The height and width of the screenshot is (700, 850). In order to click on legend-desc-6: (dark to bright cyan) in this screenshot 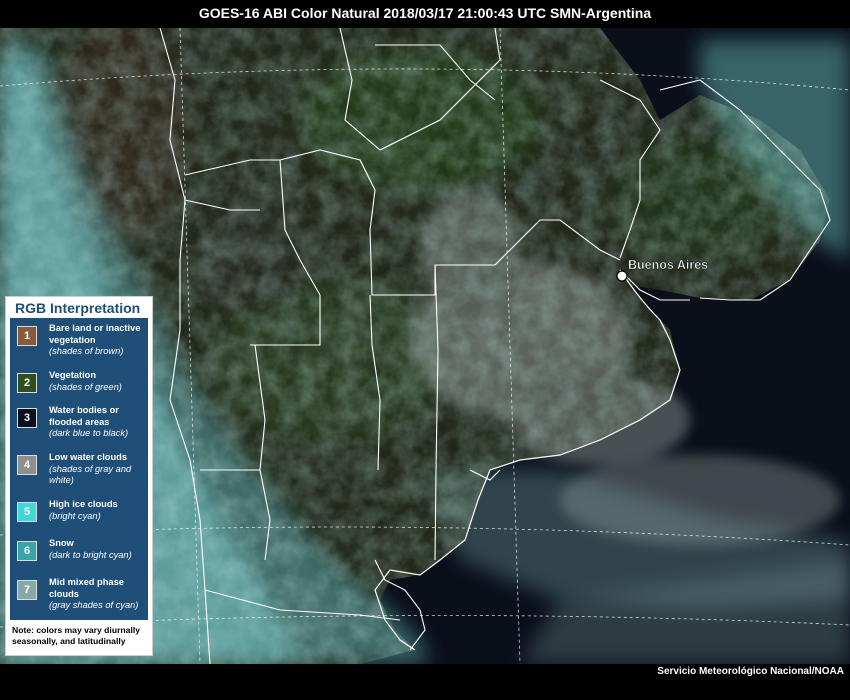, I will do `click(90, 554)`.